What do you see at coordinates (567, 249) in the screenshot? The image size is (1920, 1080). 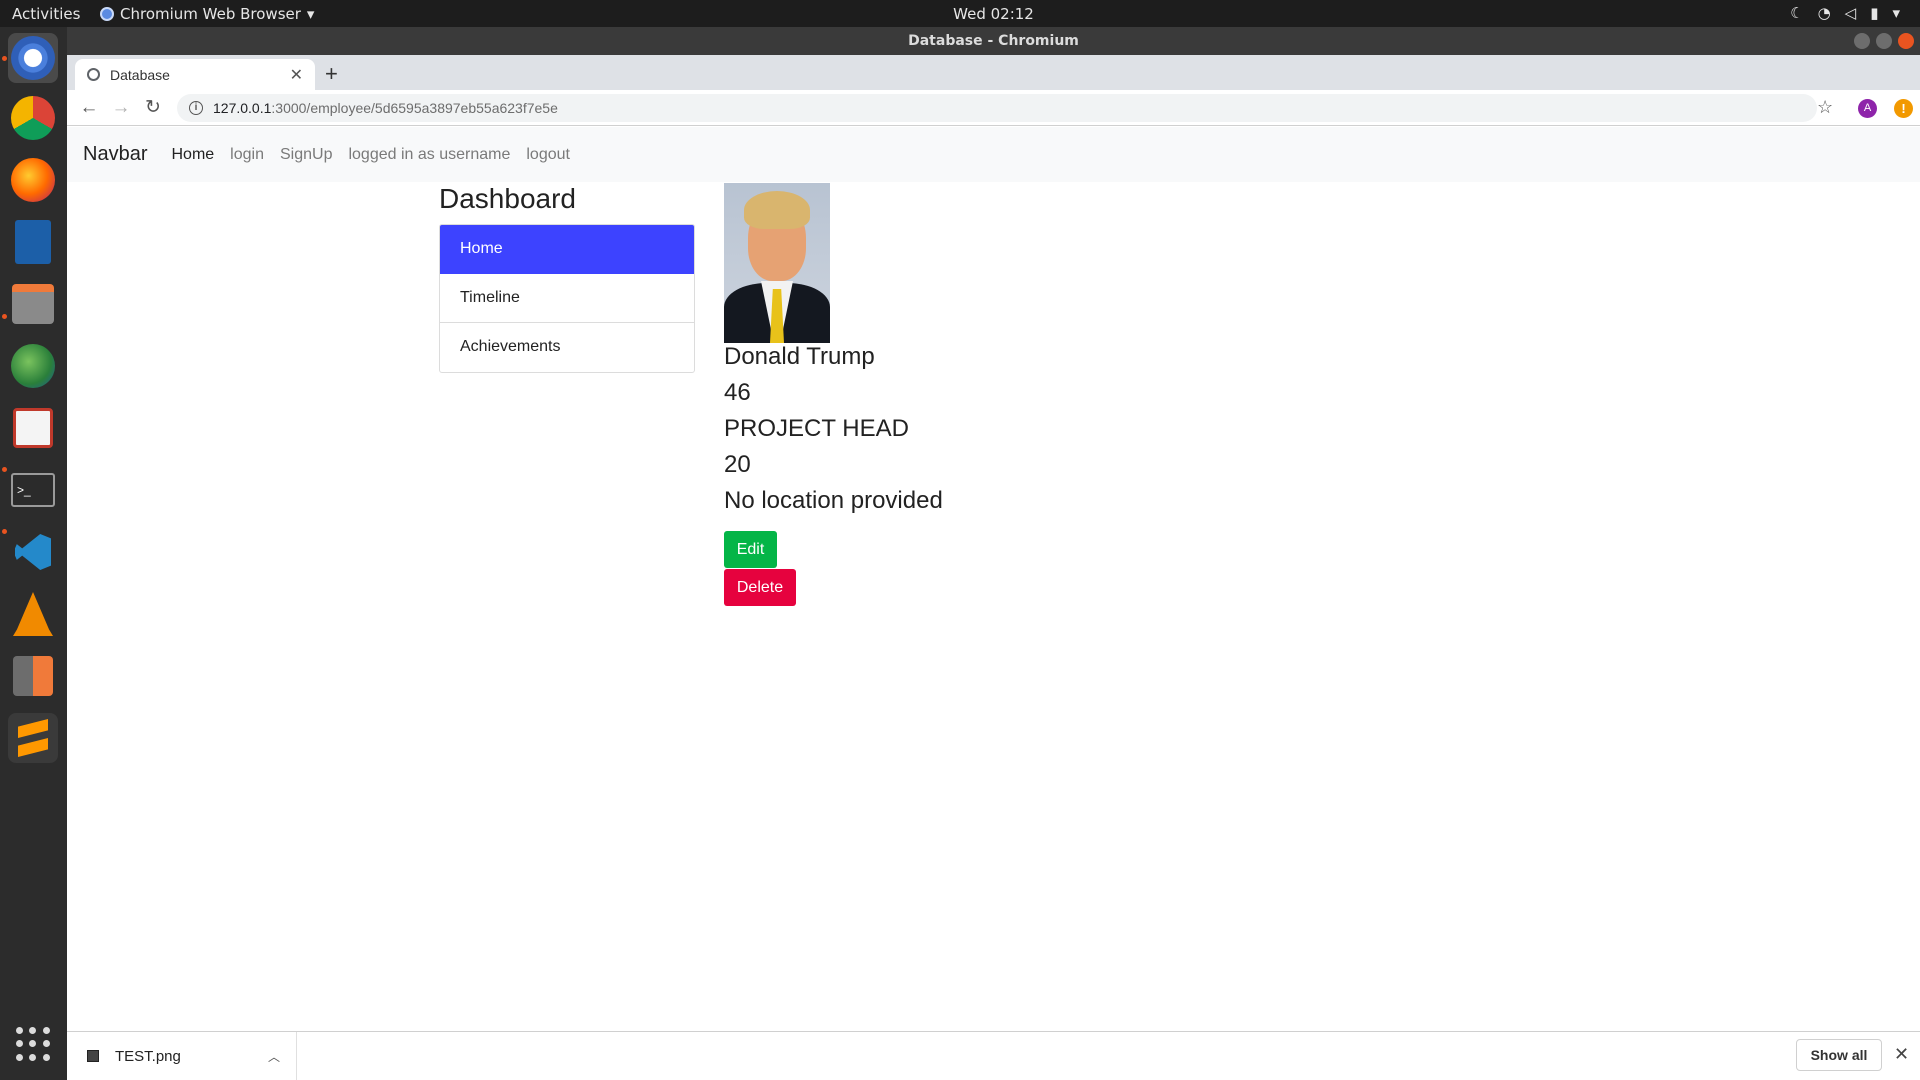 I see `menu-item-home: Home` at bounding box center [567, 249].